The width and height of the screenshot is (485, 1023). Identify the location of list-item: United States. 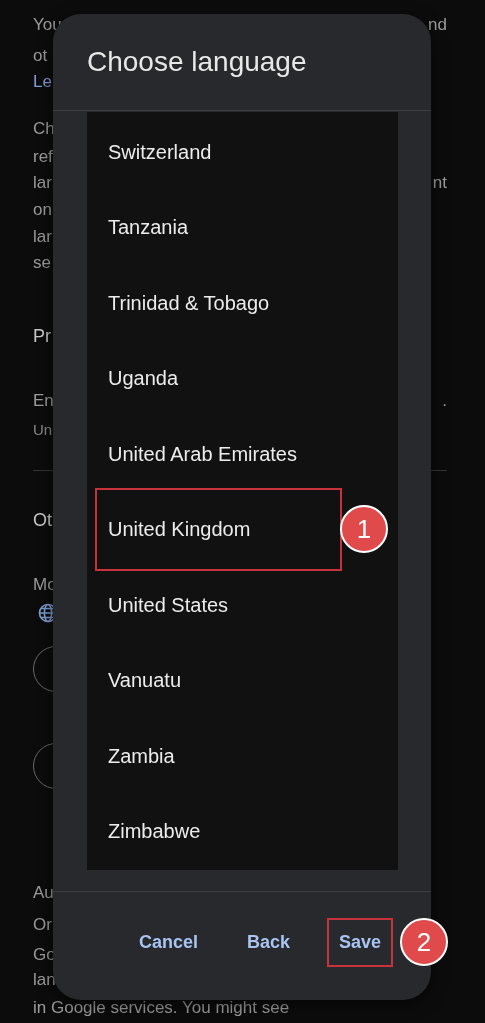
(242, 605).